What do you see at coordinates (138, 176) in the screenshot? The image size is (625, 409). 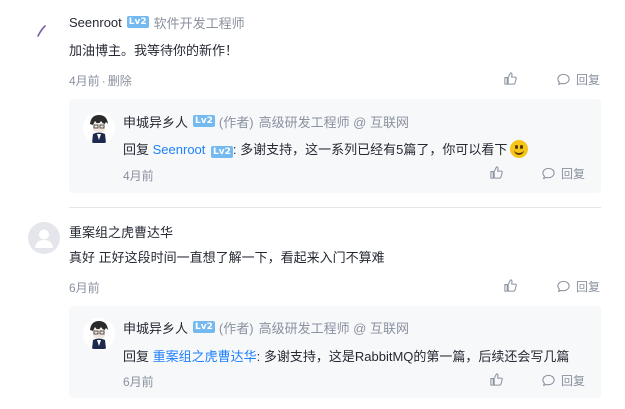 I see `reply-time: 4月前` at bounding box center [138, 176].